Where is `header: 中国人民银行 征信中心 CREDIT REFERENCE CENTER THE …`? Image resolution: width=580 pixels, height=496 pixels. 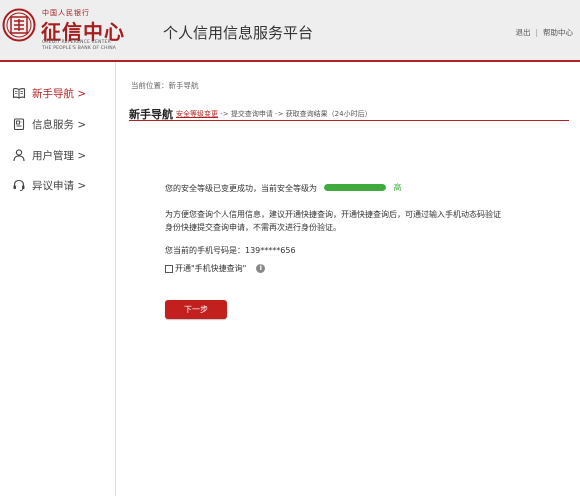
header: 中国人民银行 征信中心 CREDIT REFERENCE CENTER THE … is located at coordinates (290, 31).